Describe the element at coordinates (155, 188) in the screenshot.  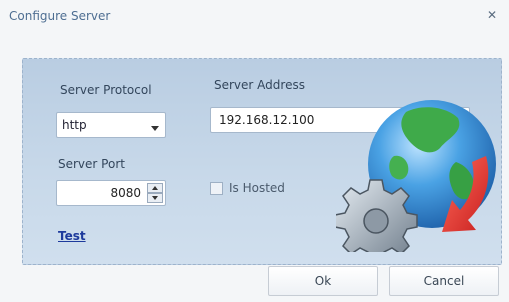
I see `arrow-up-icon` at that location.